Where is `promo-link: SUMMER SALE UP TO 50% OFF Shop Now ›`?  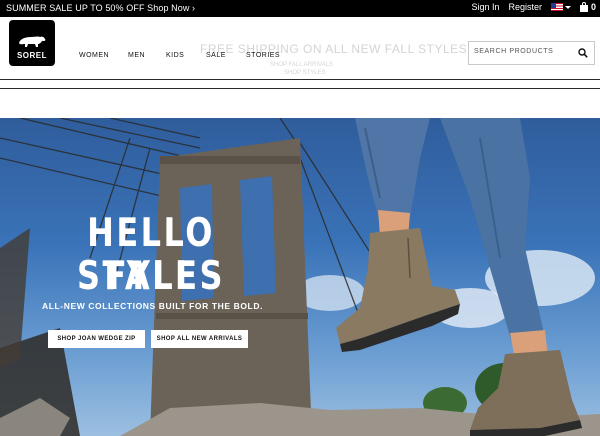 promo-link: SUMMER SALE UP TO 50% OFF Shop Now › is located at coordinates (100, 8).